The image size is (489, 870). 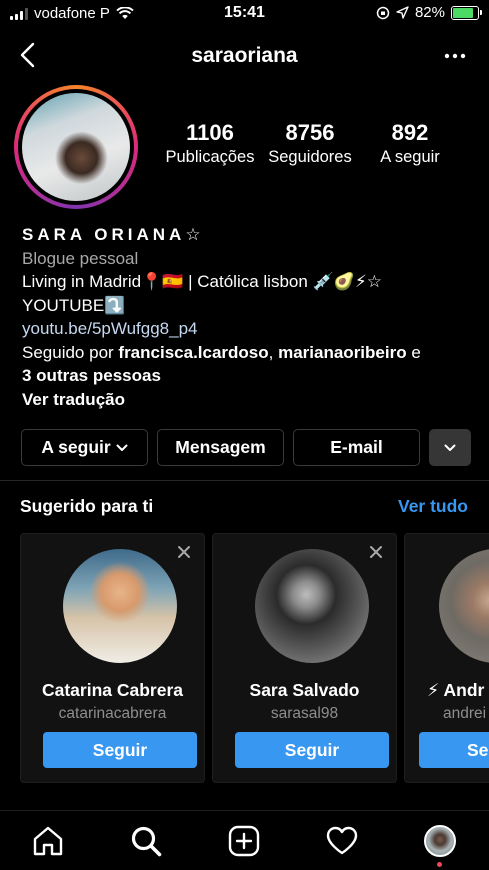 What do you see at coordinates (440, 841) in the screenshot?
I see `profile-avatar-icon` at bounding box center [440, 841].